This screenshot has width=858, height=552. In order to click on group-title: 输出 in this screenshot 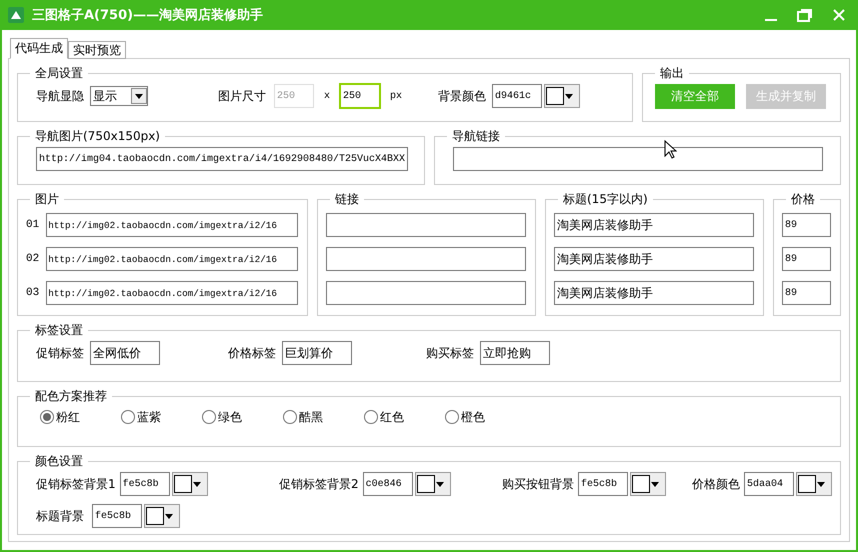, I will do `click(672, 73)`.